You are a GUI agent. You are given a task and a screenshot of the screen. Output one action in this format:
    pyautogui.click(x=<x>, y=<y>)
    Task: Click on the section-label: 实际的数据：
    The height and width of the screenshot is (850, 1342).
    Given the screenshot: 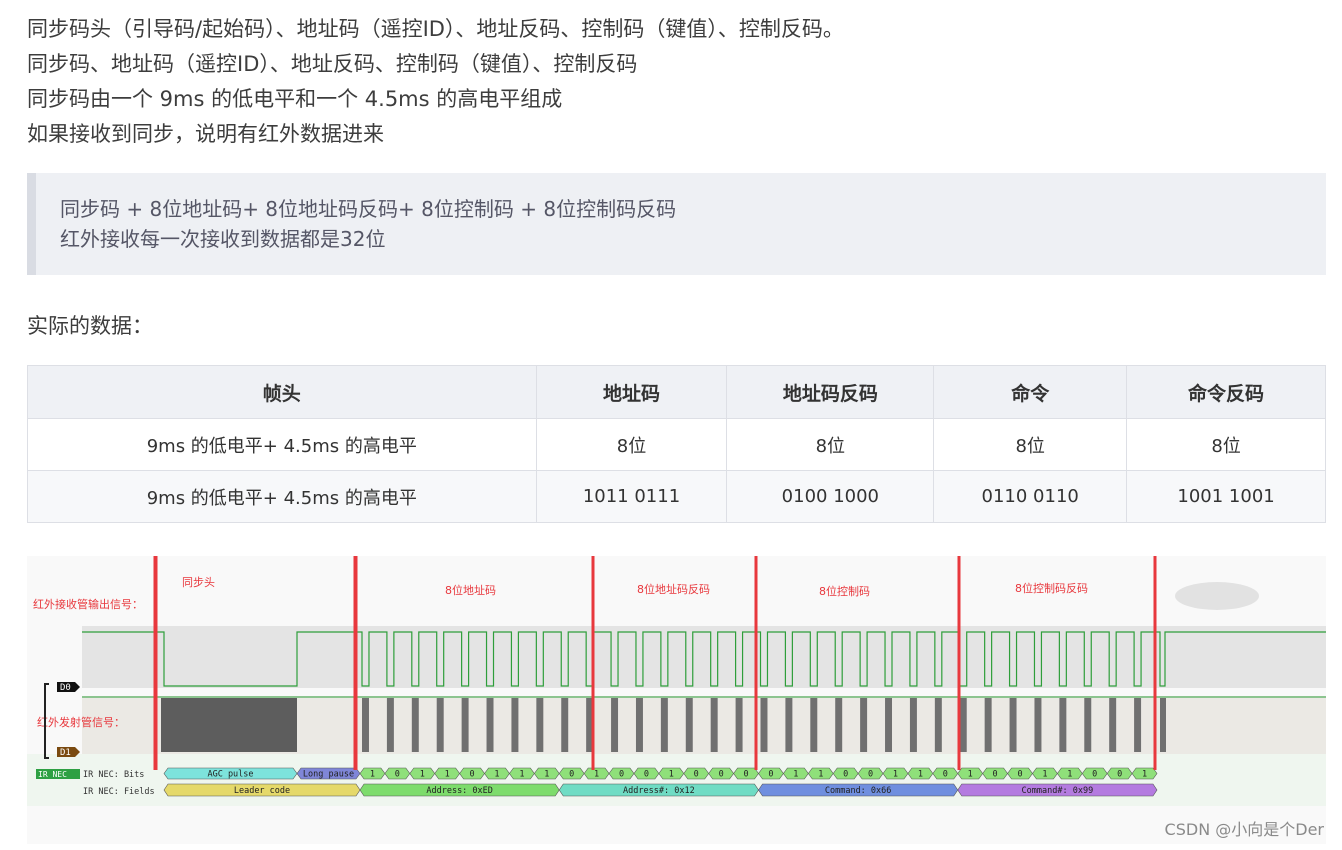 What is the action you would take?
    pyautogui.click(x=90, y=326)
    